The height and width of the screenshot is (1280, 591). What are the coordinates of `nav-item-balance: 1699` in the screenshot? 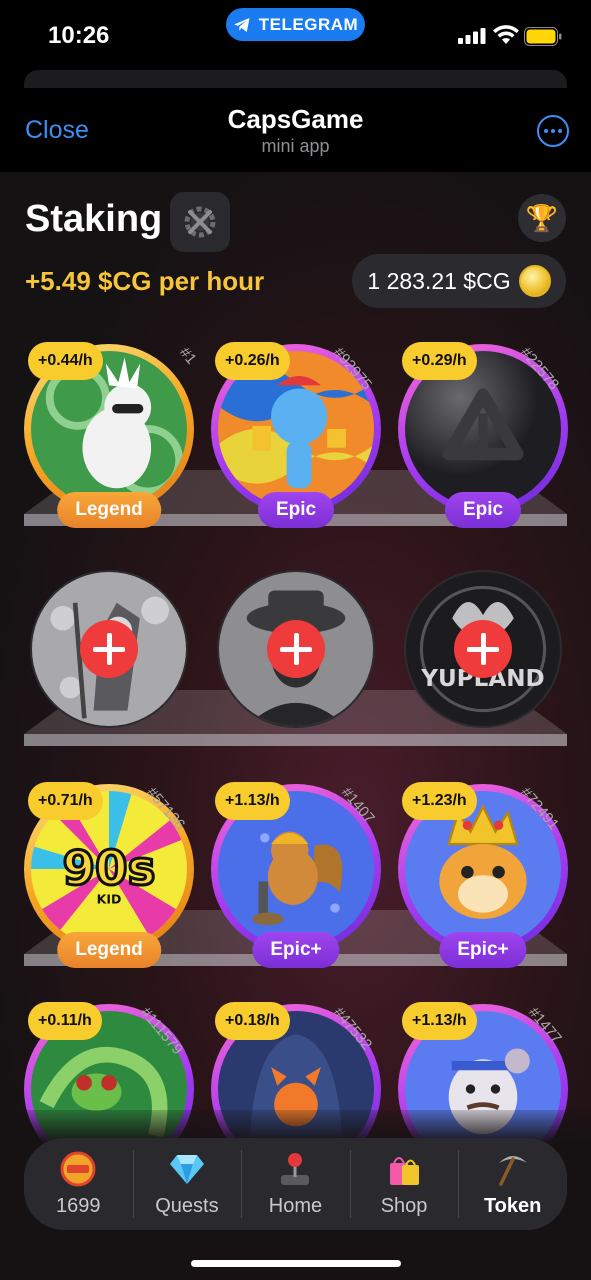 It's located at (78, 1184).